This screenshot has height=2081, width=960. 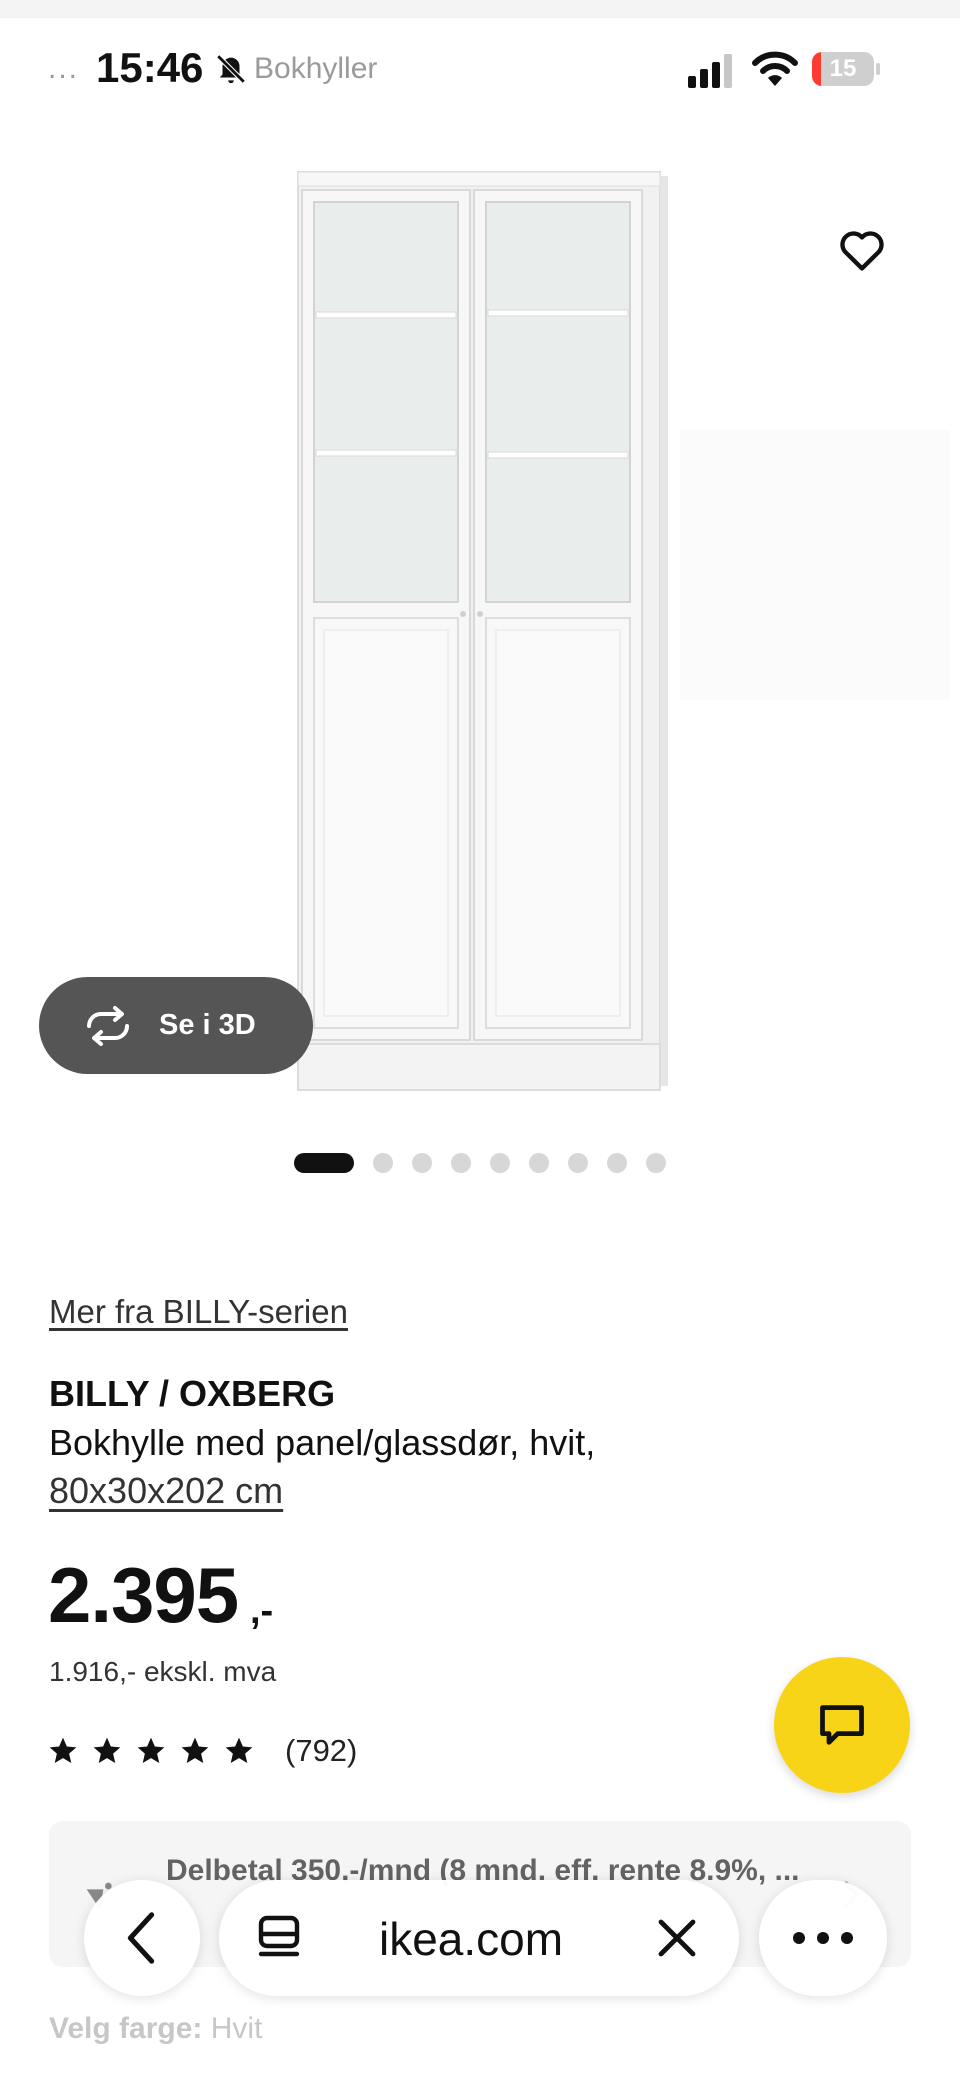 I want to click on product-rating: (792), so click(x=202, y=1751).